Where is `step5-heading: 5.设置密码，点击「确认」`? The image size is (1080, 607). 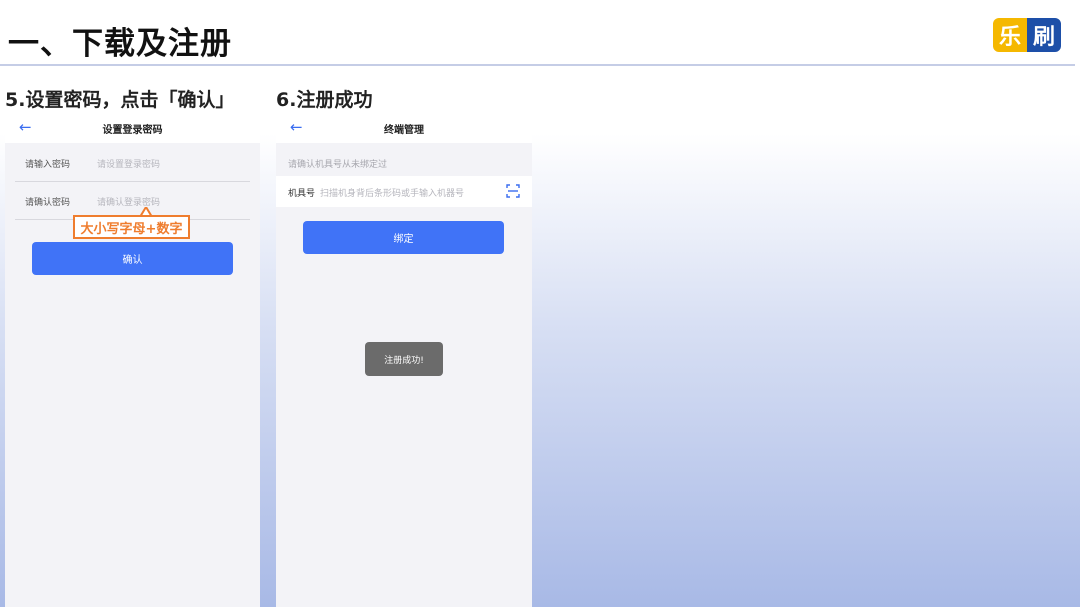 step5-heading: 5.设置密码，点击「确认」 is located at coordinates (120, 100).